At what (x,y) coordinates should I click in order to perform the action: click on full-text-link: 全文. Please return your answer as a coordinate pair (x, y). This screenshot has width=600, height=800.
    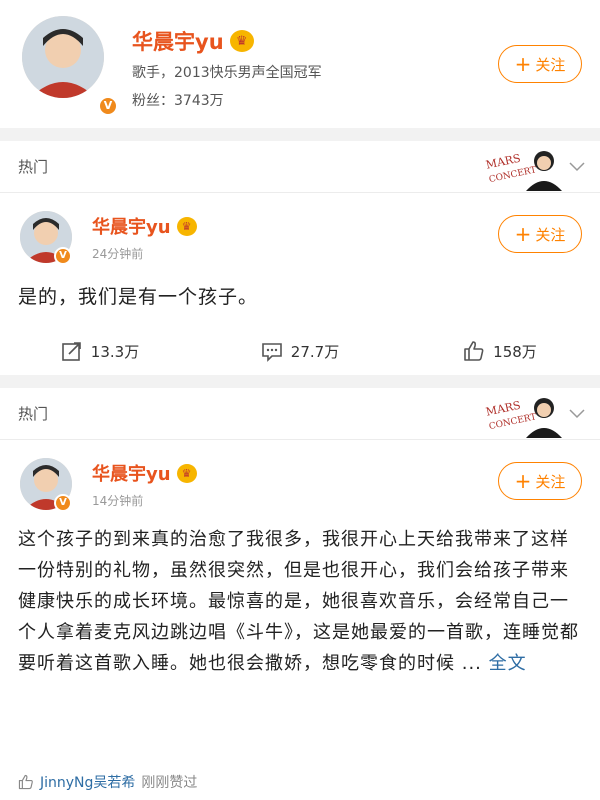
    Looking at the image, I should click on (508, 663).